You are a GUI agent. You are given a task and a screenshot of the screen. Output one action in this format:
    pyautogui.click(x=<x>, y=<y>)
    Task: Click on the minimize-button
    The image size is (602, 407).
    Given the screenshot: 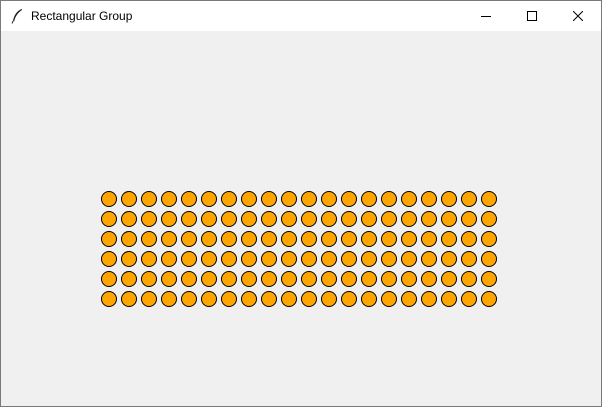 What is the action you would take?
    pyautogui.click(x=486, y=16)
    